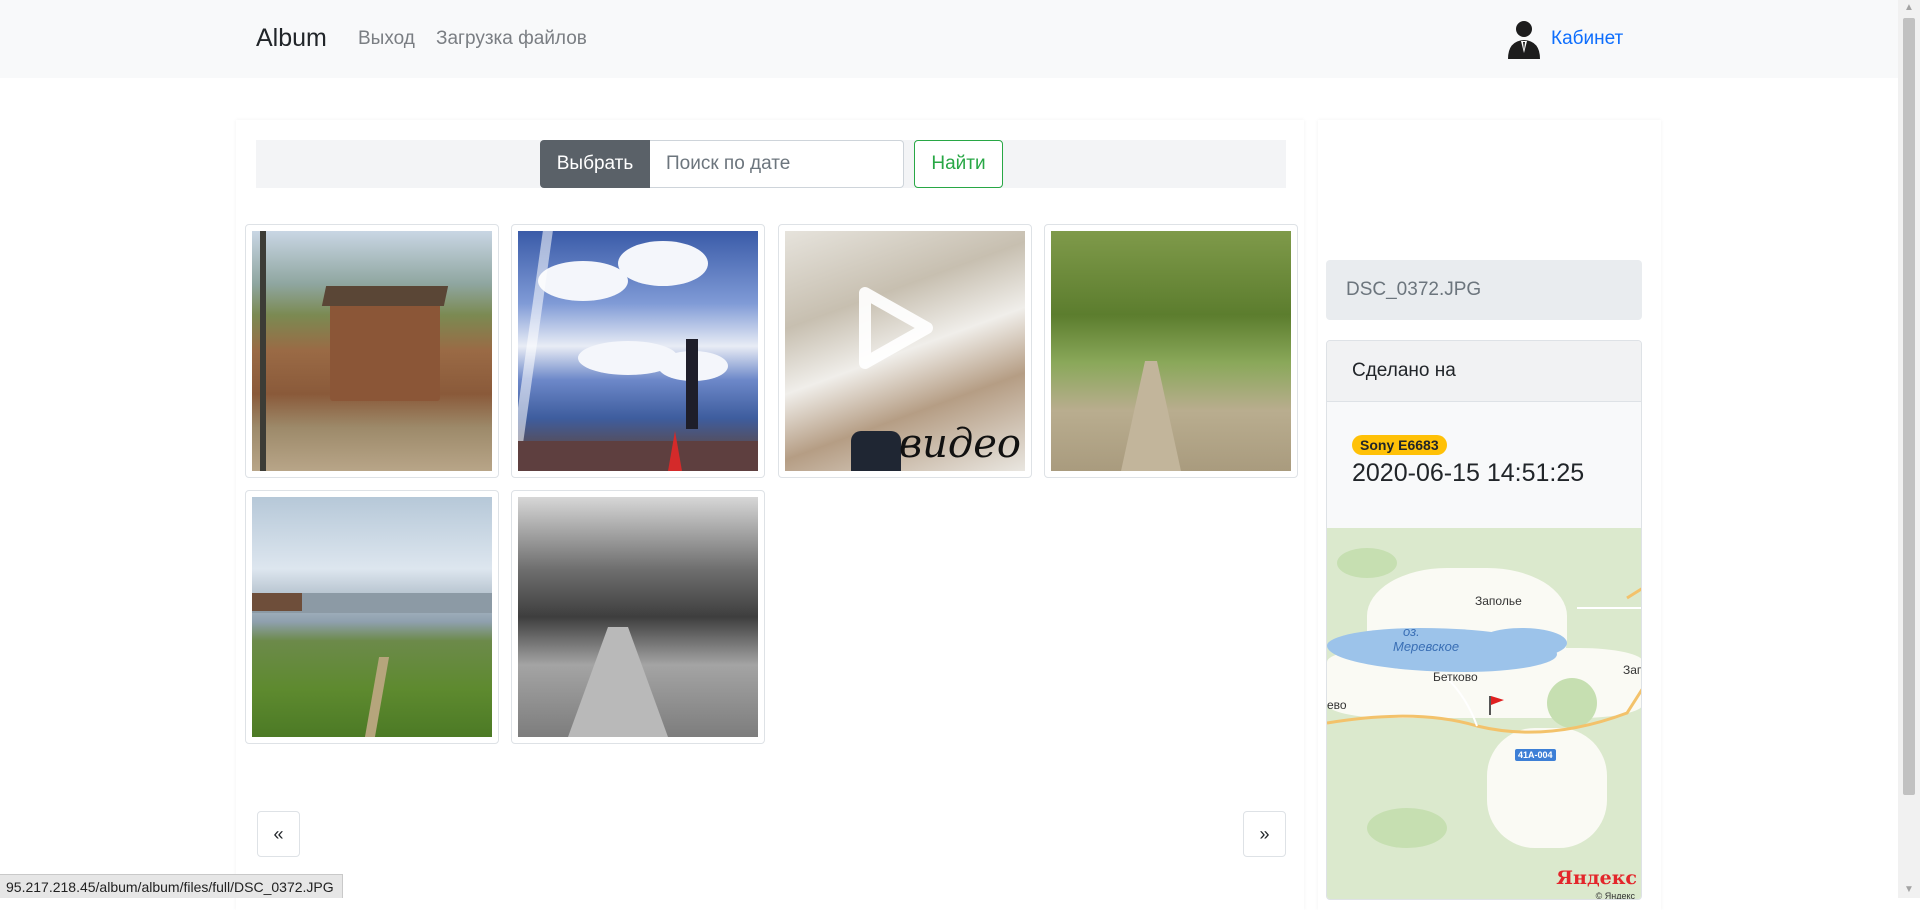 Image resolution: width=1920 pixels, height=910 pixels. Describe the element at coordinates (1264, 834) in the screenshot. I see `pagination-next-button: »` at that location.